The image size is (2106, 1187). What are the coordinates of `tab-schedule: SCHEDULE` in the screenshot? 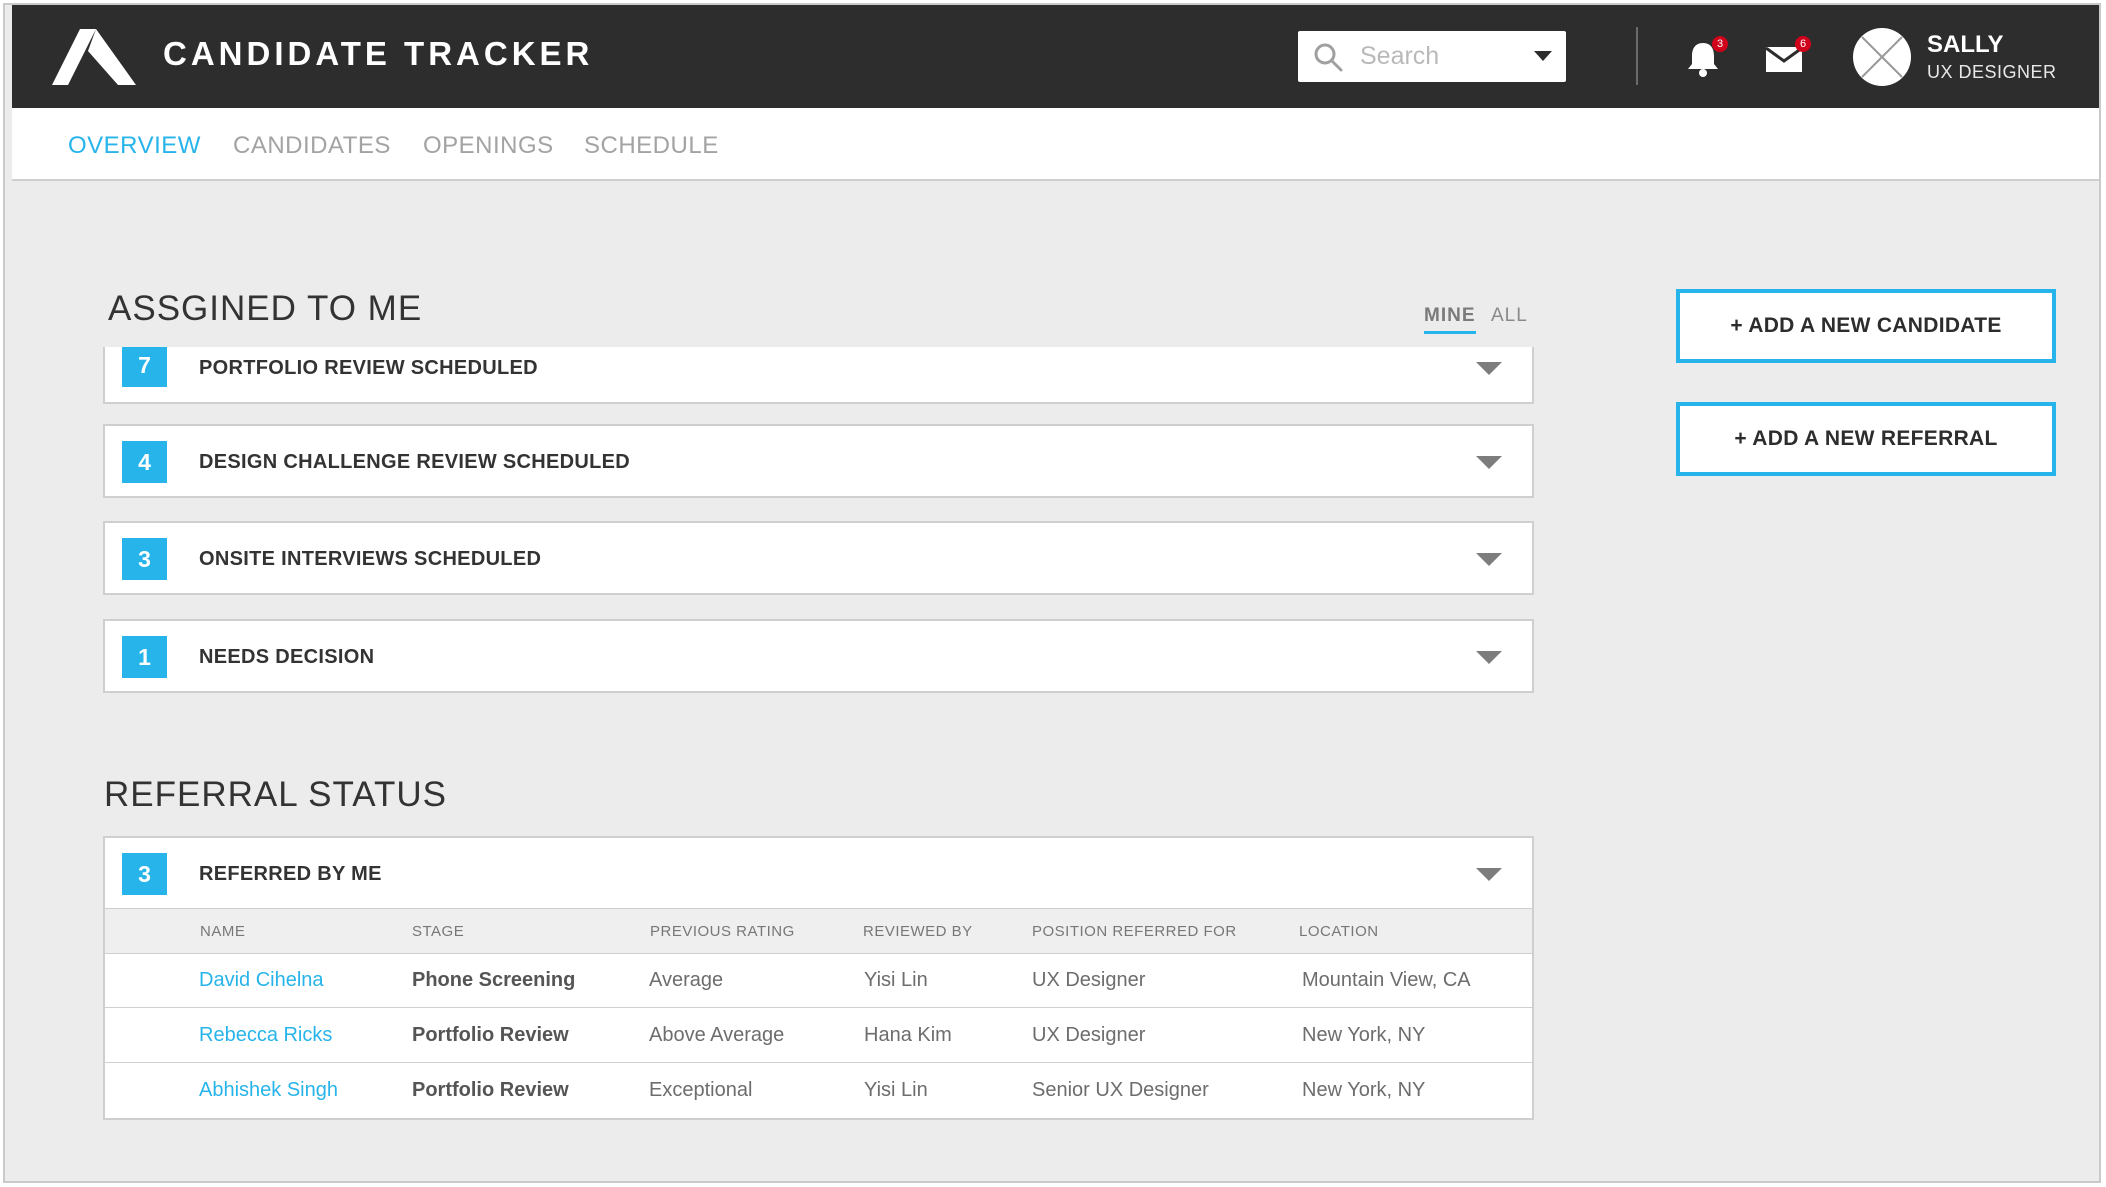 It's located at (651, 146).